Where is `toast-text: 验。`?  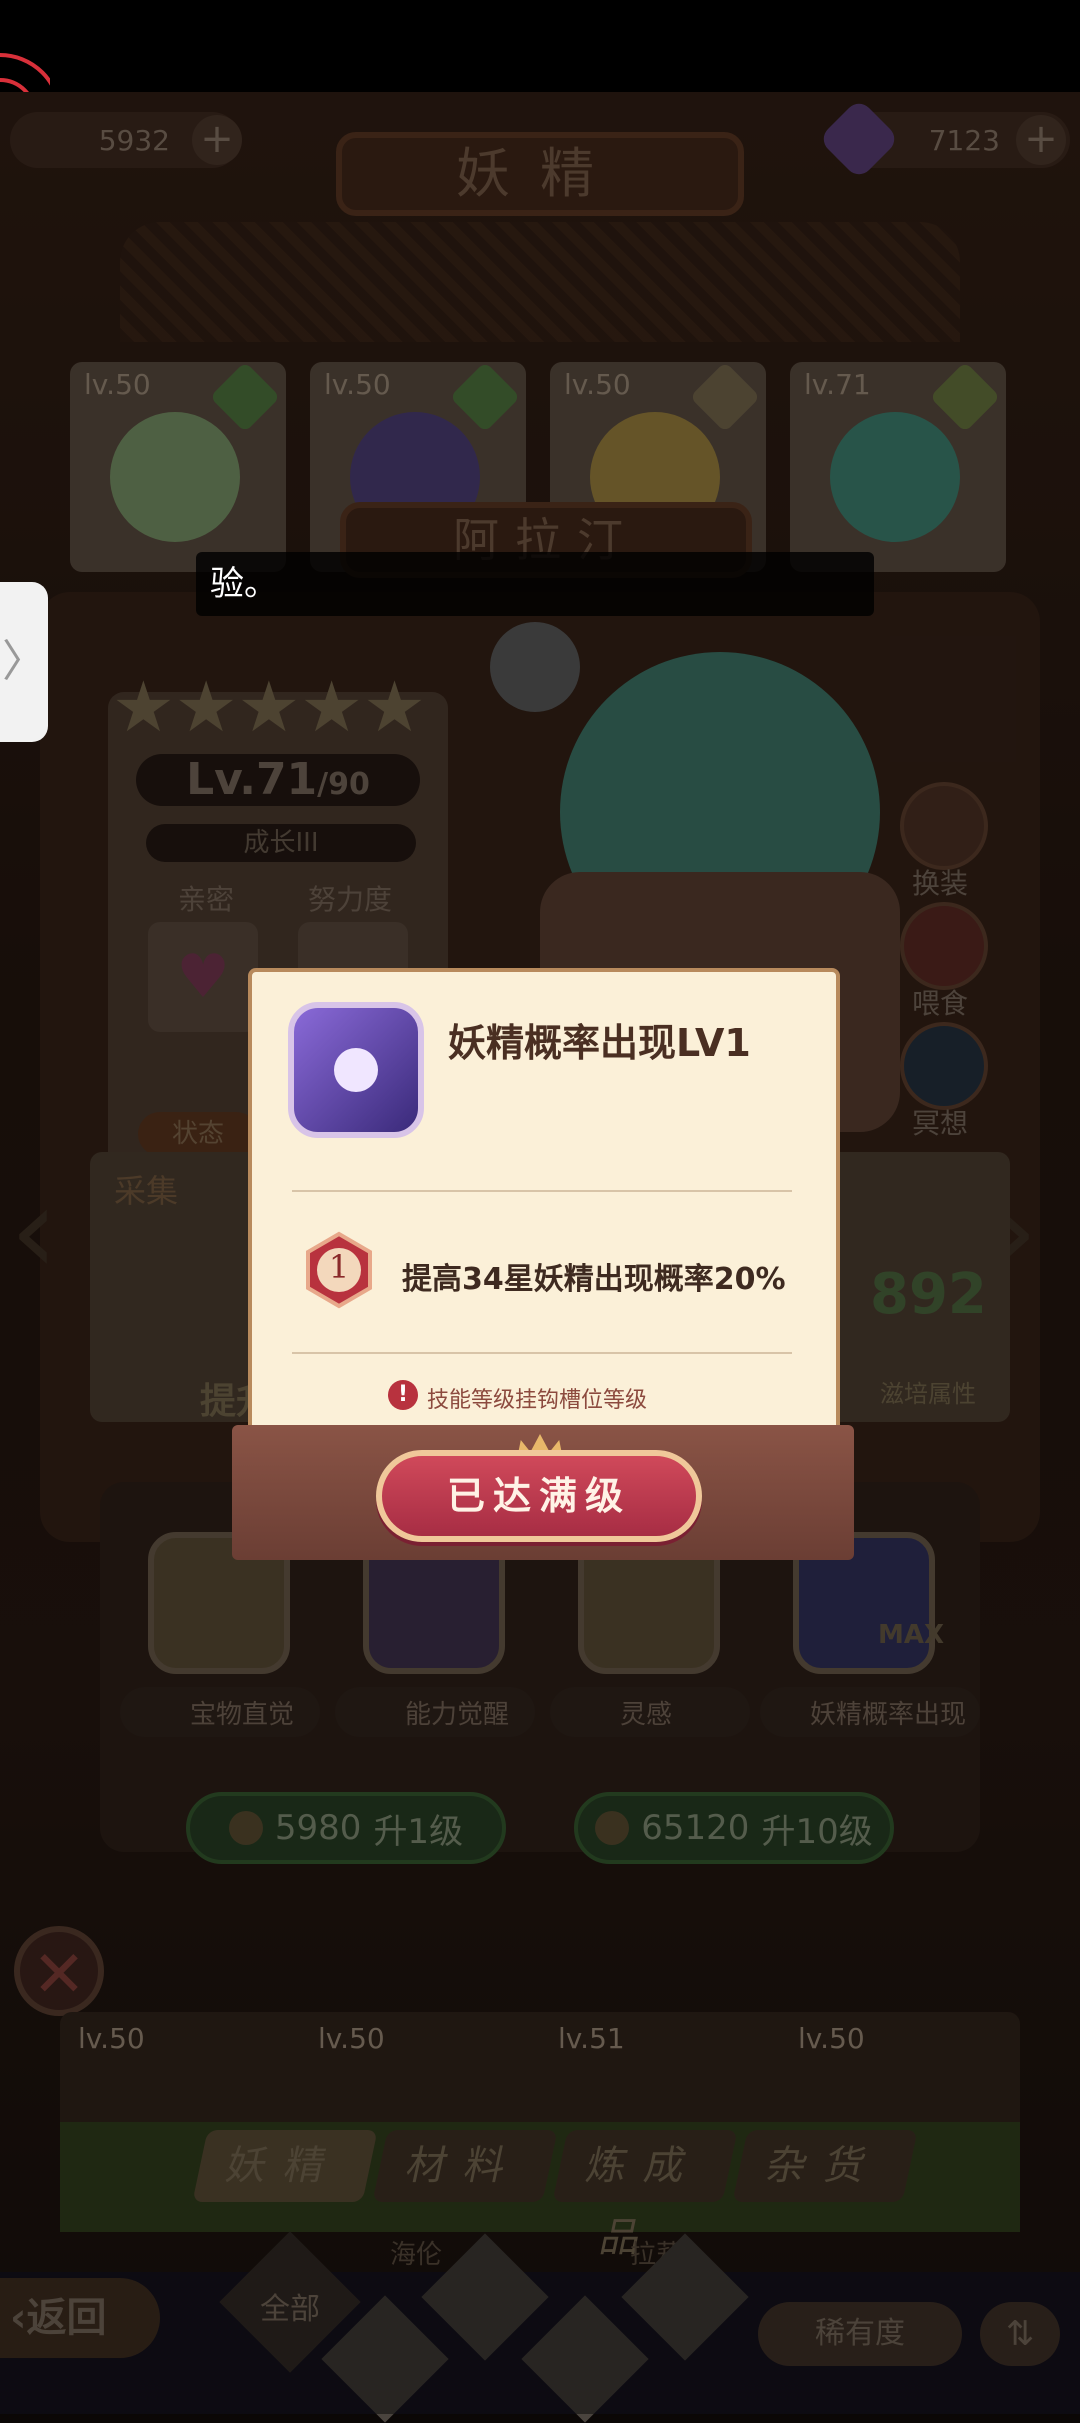 toast-text: 验。 is located at coordinates (244, 584).